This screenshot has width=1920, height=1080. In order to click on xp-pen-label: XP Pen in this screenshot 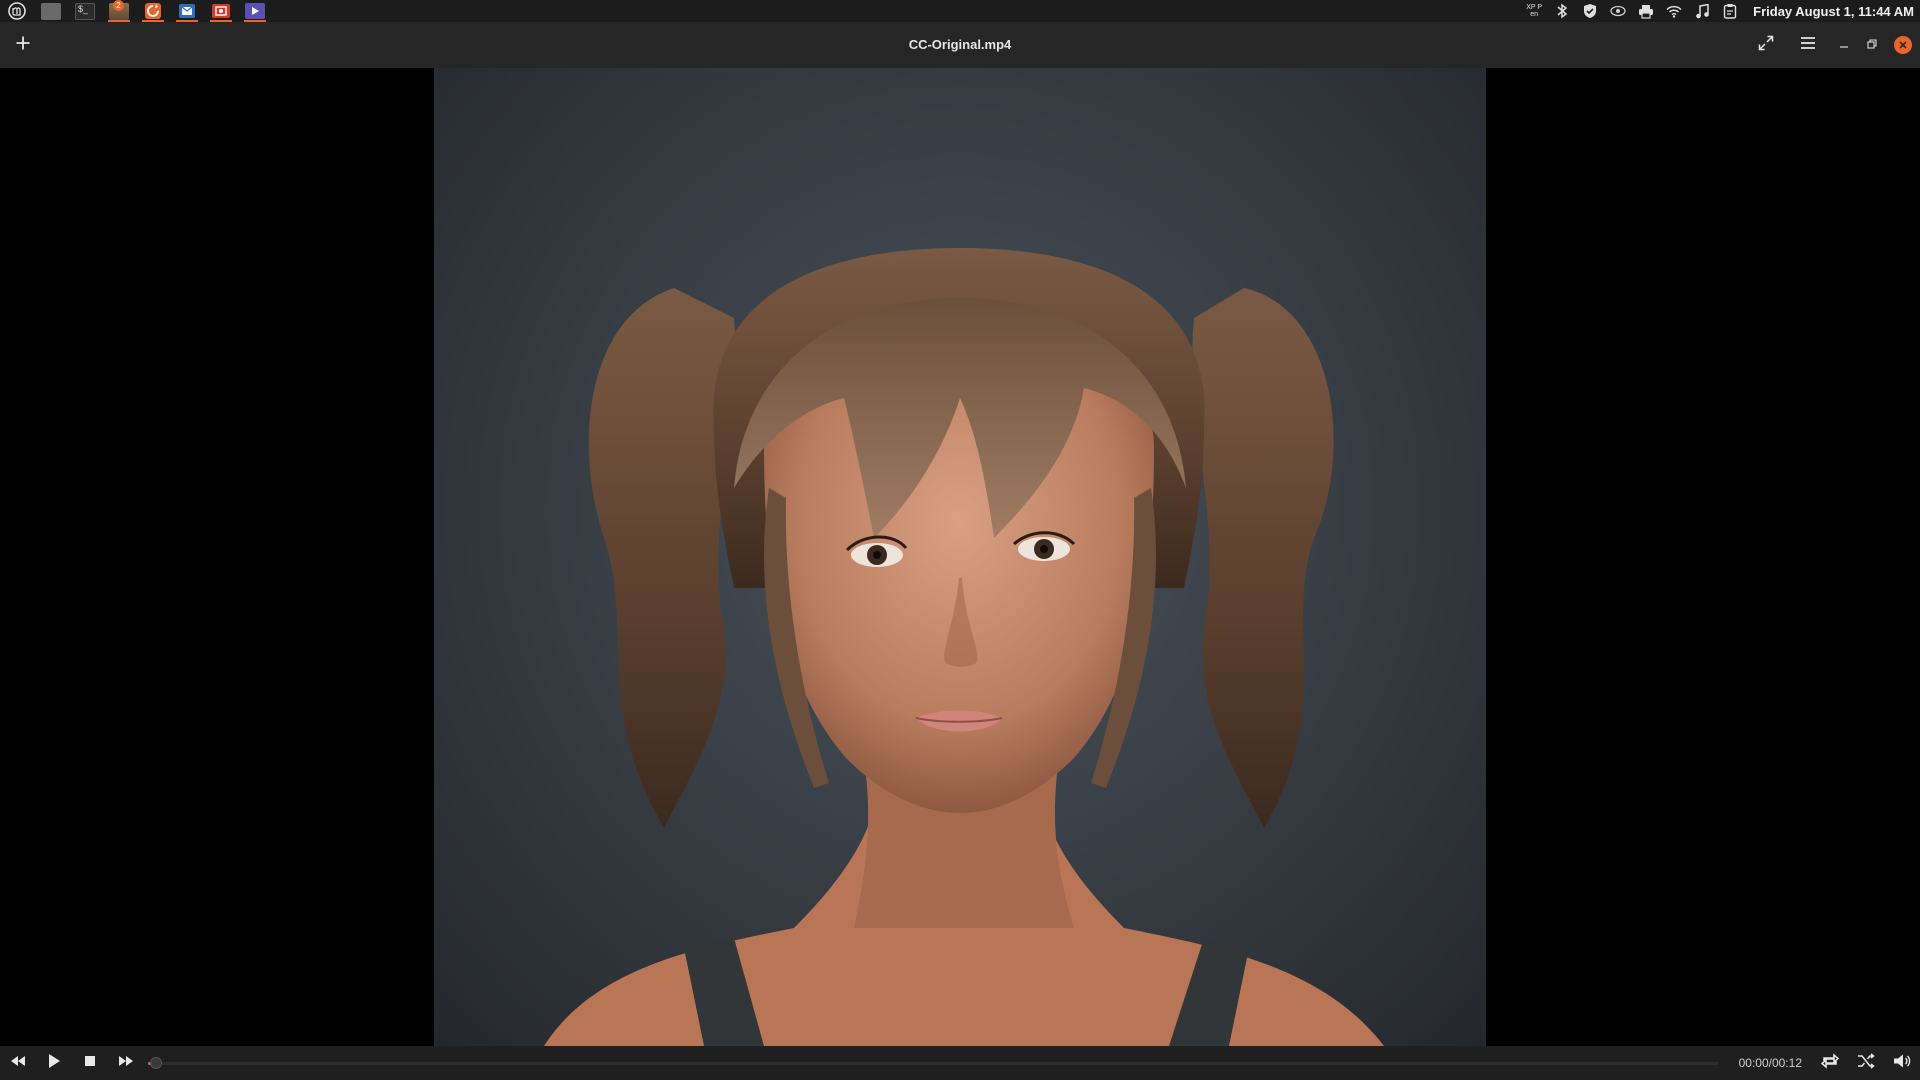, I will do `click(1534, 11)`.